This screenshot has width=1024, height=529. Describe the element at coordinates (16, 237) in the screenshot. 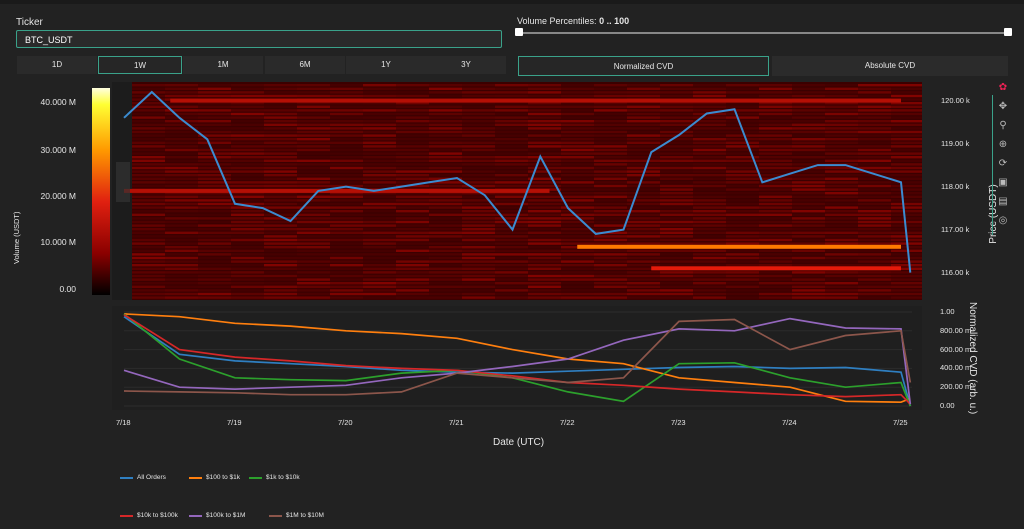

I see `colorbar-title: Volume (USDT)` at that location.